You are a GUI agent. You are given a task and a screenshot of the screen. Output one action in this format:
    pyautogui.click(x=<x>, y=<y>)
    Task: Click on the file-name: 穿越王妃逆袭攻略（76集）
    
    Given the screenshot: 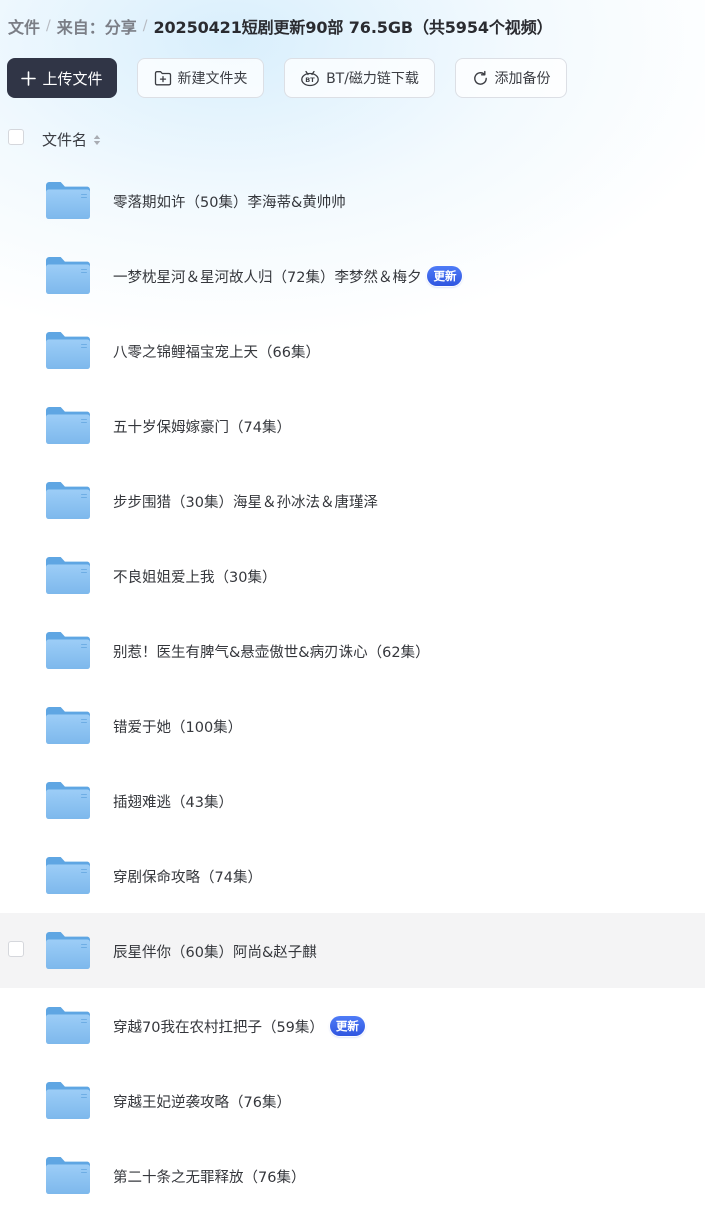 What is the action you would take?
    pyautogui.click(x=202, y=1101)
    